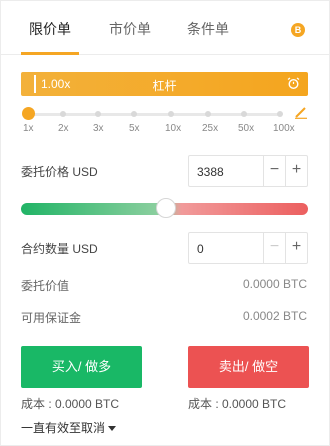 The image size is (330, 446). What do you see at coordinates (248, 367) in the screenshot?
I see `sell-short-button: 卖出/ 做空` at bounding box center [248, 367].